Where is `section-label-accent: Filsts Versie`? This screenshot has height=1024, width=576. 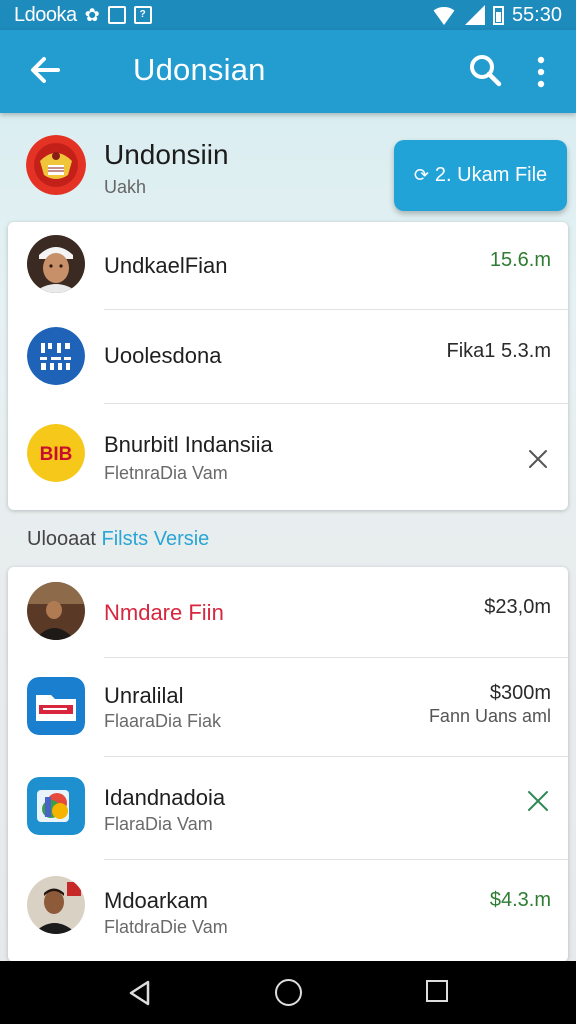
section-label-accent: Filsts Versie is located at coordinates (155, 539).